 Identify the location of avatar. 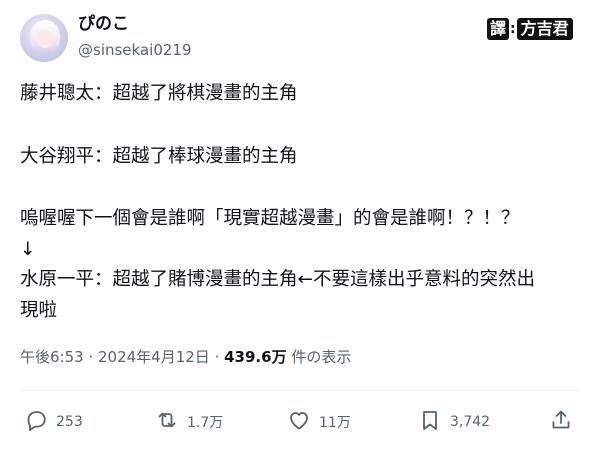
(44, 38).